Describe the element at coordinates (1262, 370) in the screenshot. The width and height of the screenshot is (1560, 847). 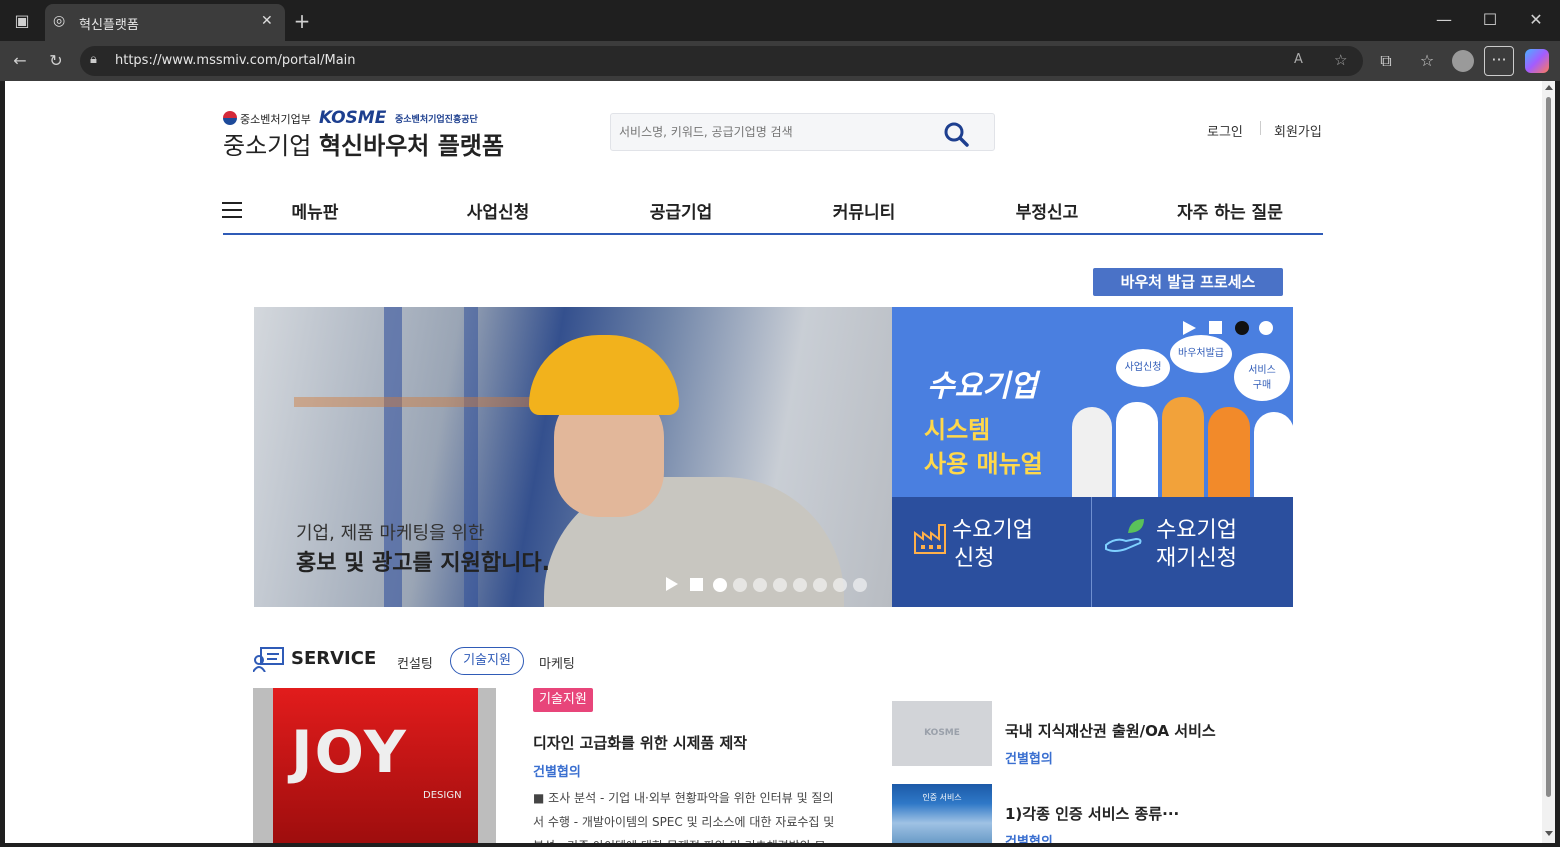
I see `bubble-service-line1: 서비스` at that location.